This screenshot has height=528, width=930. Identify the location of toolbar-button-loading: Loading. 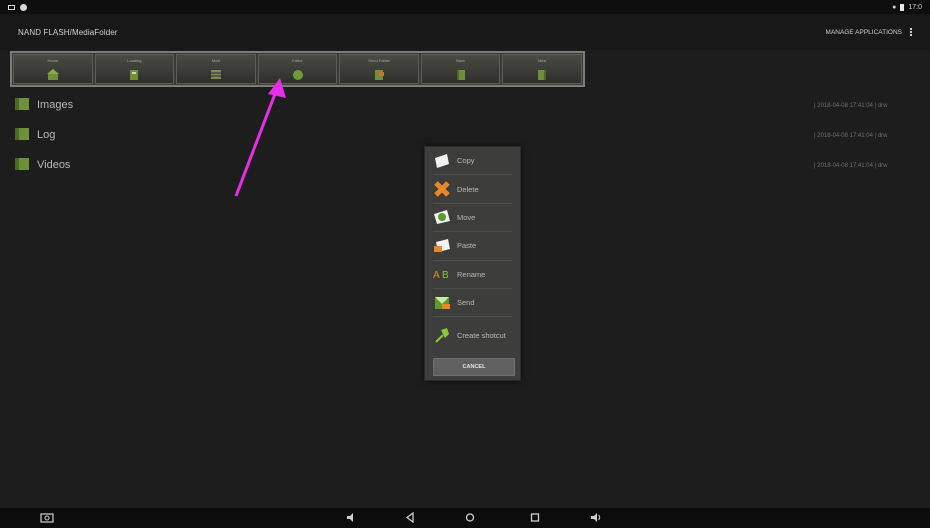
(134, 69).